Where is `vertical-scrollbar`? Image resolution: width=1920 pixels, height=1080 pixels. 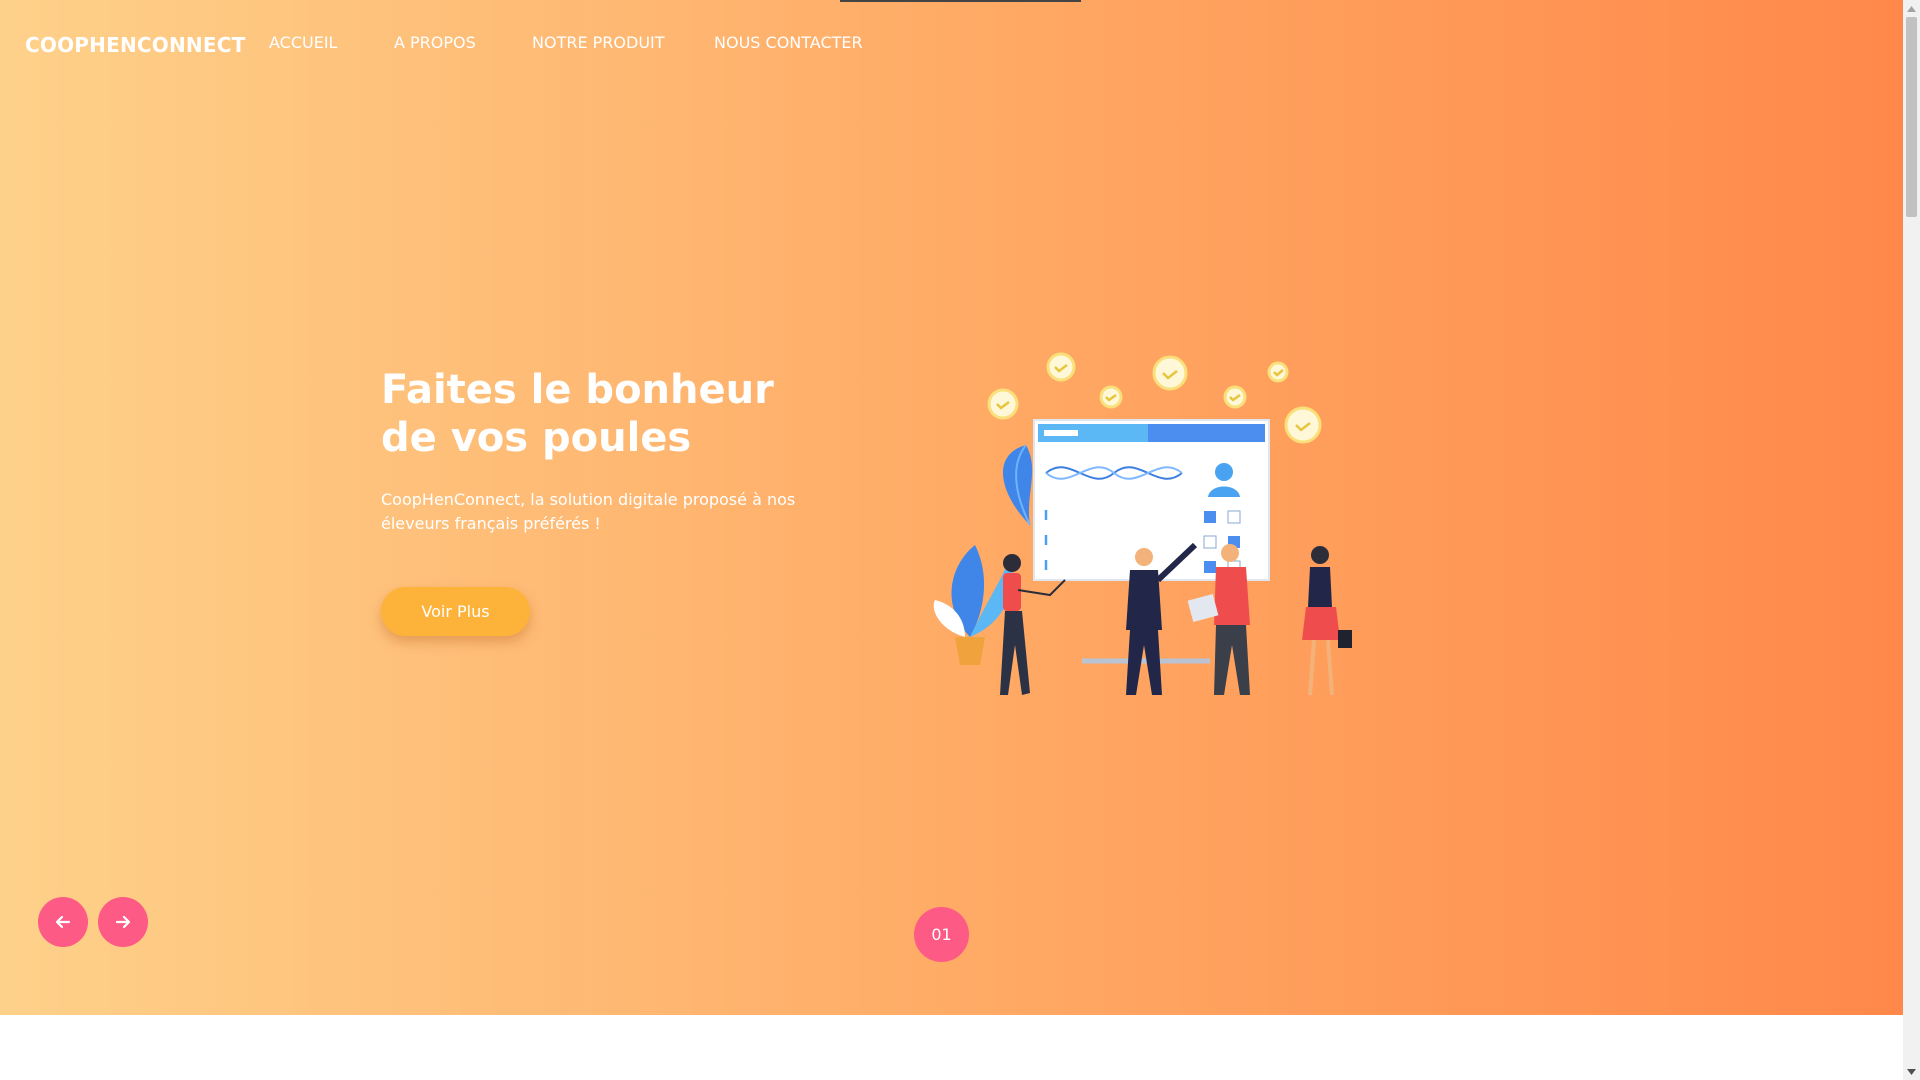 vertical-scrollbar is located at coordinates (1911, 540).